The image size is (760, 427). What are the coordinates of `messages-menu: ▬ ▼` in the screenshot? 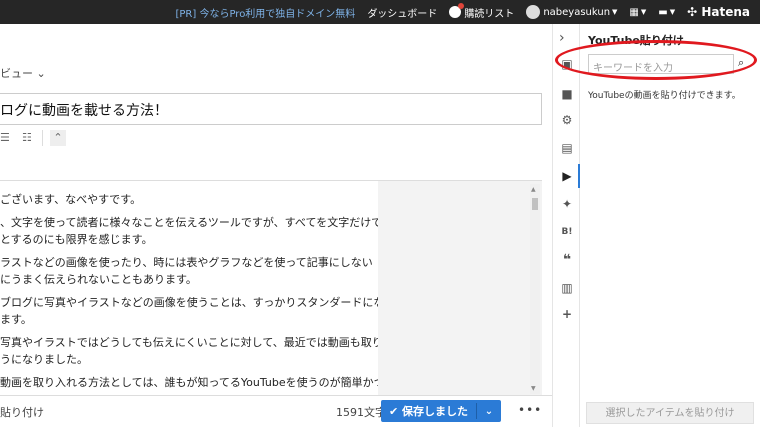 It's located at (666, 12).